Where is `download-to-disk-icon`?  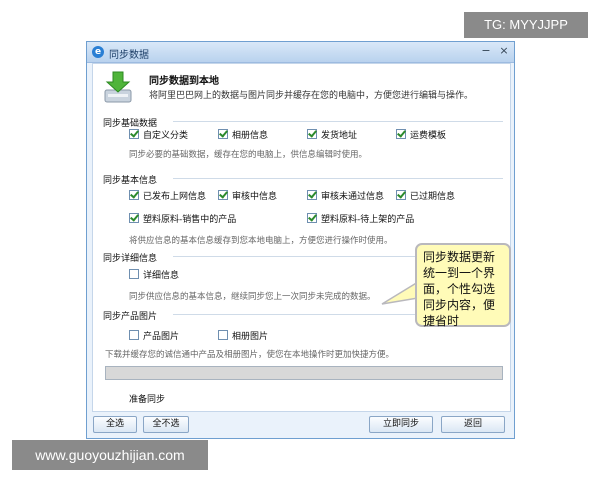 download-to-disk-icon is located at coordinates (118, 87).